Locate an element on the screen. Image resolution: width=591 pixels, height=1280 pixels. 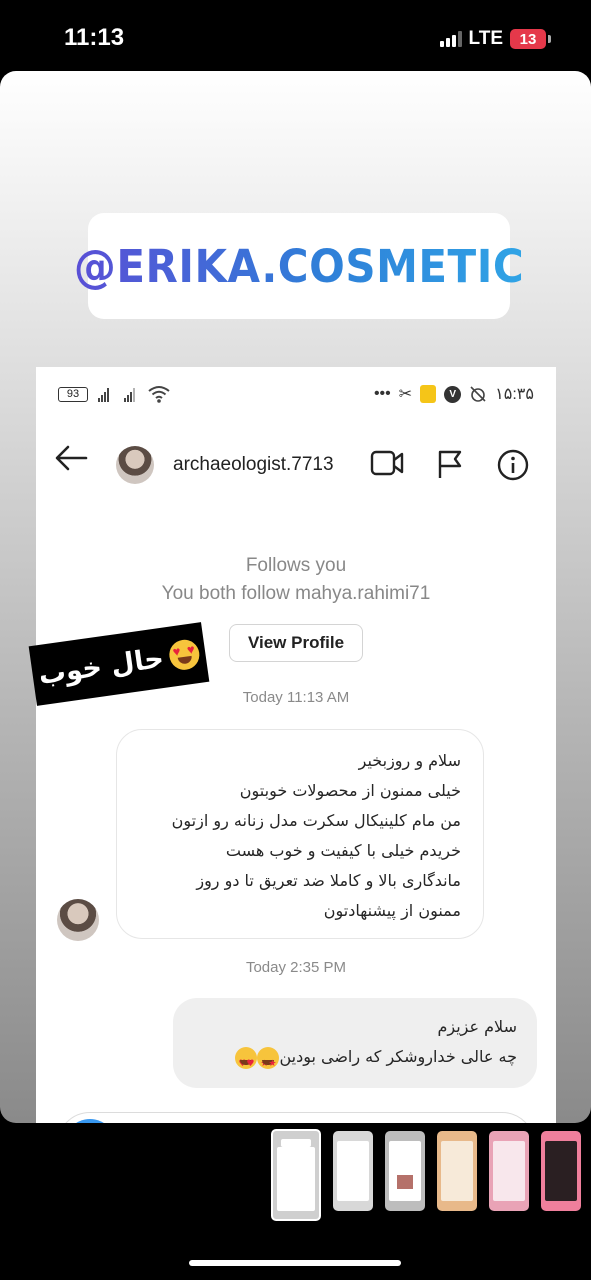
message-text: چه عالی خداروشکر که راضی بودین is located at coordinates (398, 1056).